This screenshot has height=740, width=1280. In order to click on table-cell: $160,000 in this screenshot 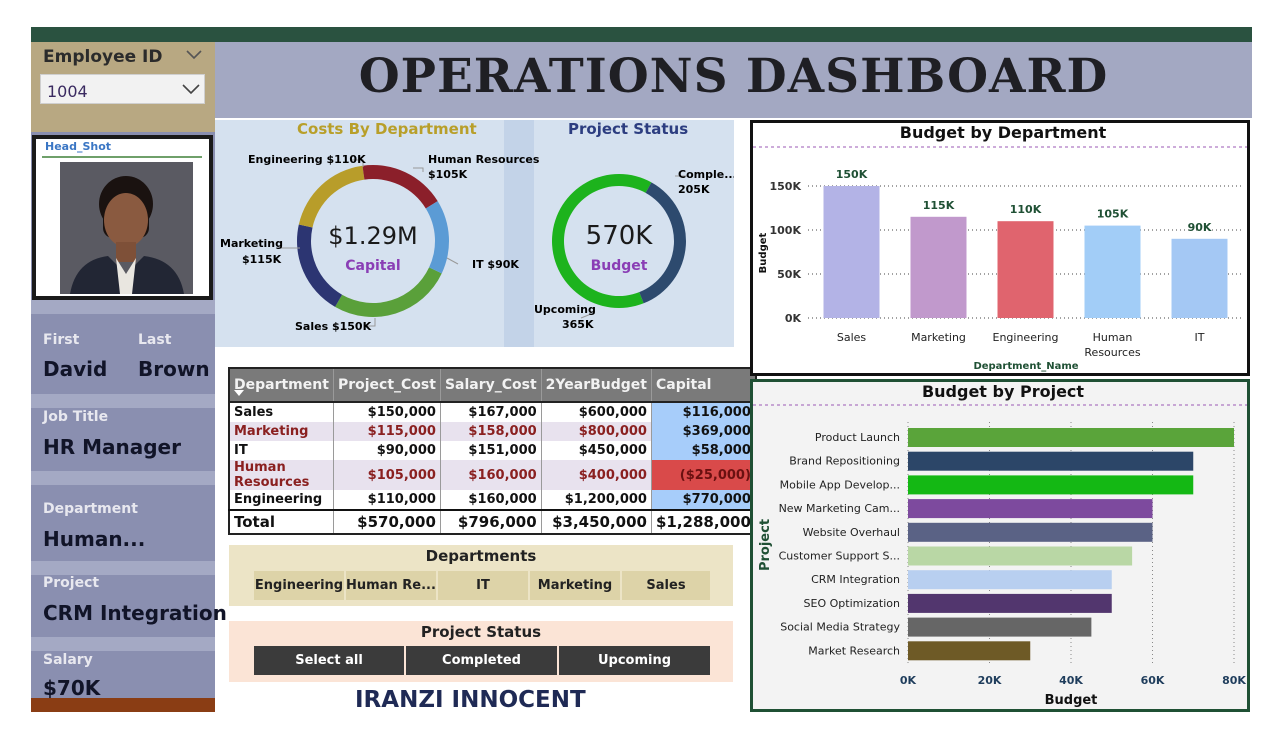, I will do `click(491, 475)`.